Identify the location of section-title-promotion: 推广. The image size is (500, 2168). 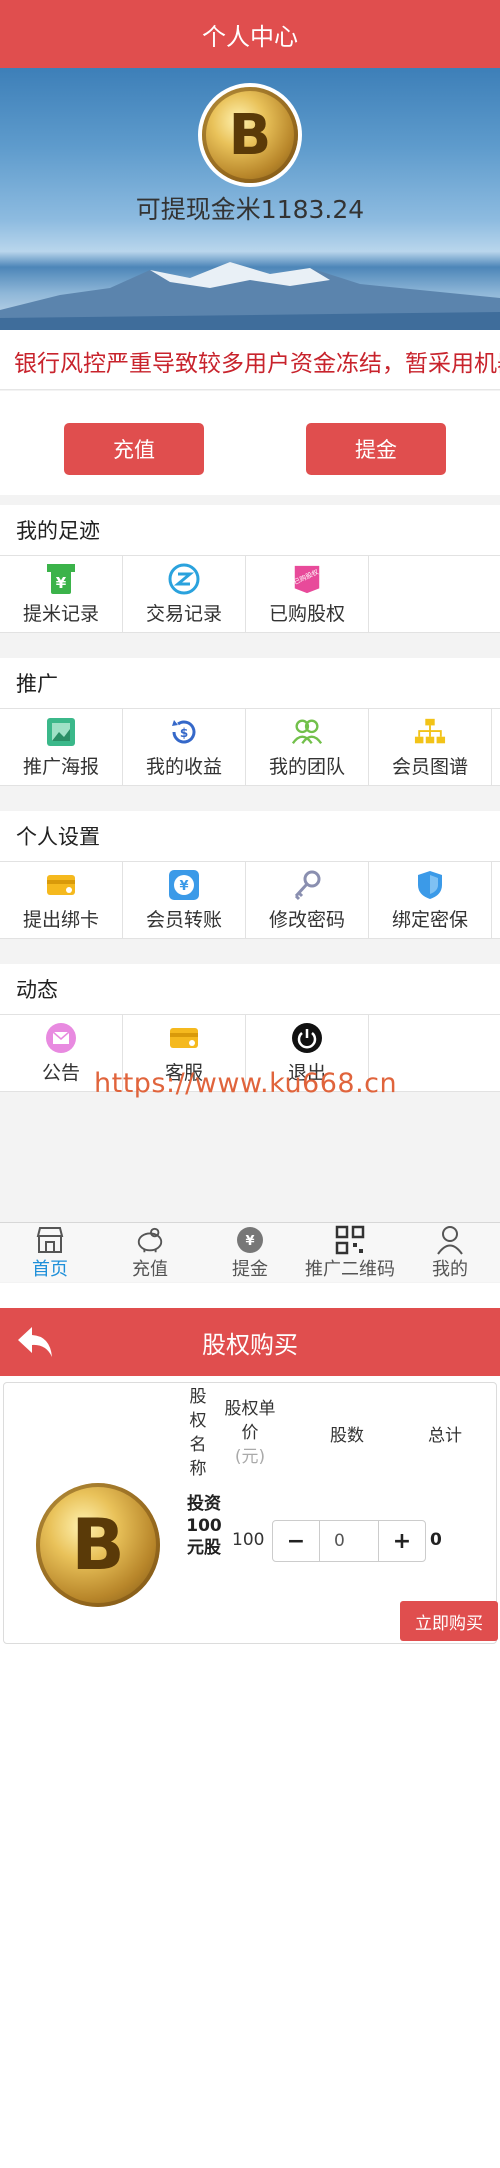
(250, 683).